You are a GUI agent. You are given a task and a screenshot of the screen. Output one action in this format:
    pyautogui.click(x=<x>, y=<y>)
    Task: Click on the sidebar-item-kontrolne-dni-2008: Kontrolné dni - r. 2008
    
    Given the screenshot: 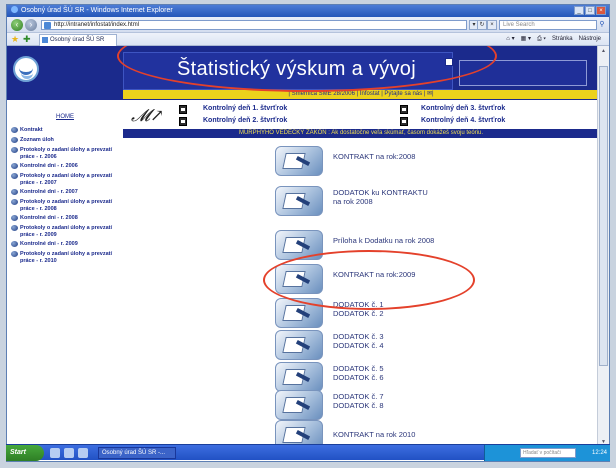 What is the action you would take?
    pyautogui.click(x=65, y=218)
    